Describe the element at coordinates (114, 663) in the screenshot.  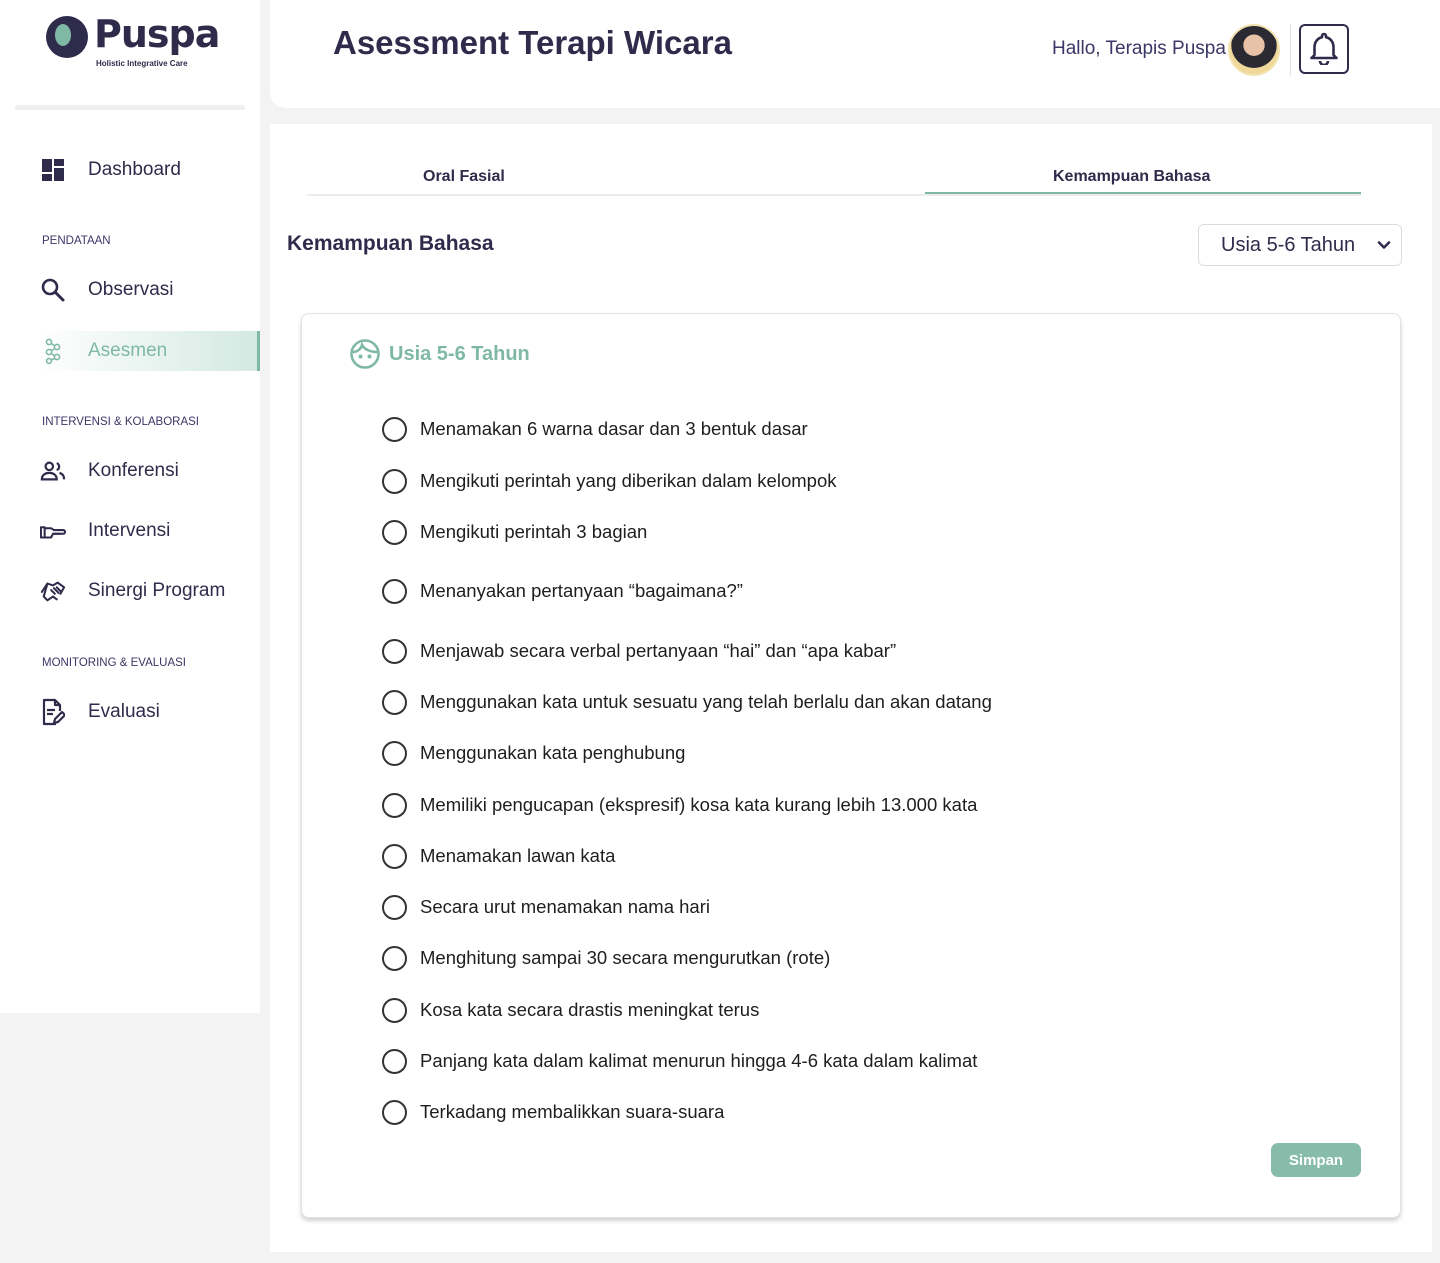
I see `section-title-monitoring: MONITORING & EVALUASI` at that location.